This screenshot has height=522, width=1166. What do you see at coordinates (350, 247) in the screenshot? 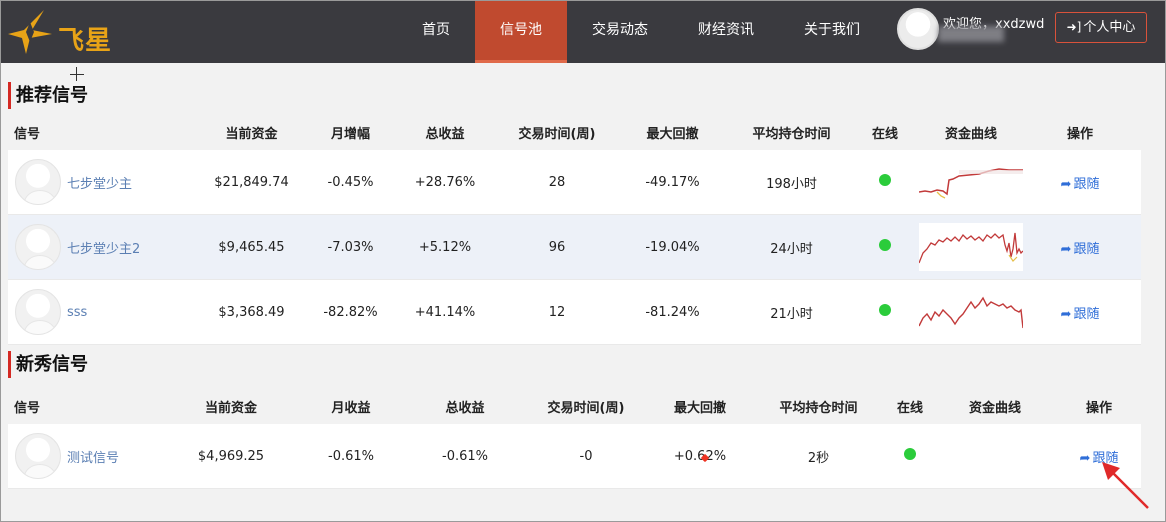
I see `monthly-value: -7.03%` at bounding box center [350, 247].